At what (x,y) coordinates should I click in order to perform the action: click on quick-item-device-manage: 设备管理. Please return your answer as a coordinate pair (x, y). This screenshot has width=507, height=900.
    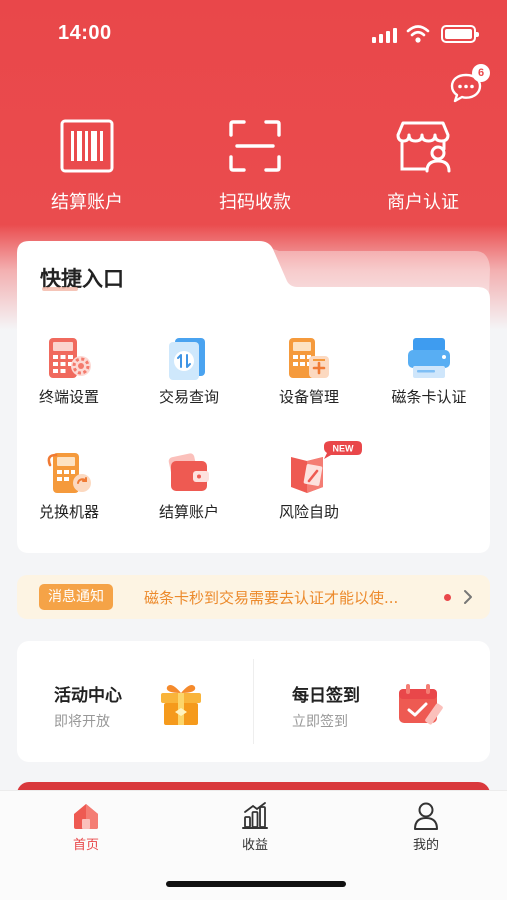
    Looking at the image, I should click on (309, 371).